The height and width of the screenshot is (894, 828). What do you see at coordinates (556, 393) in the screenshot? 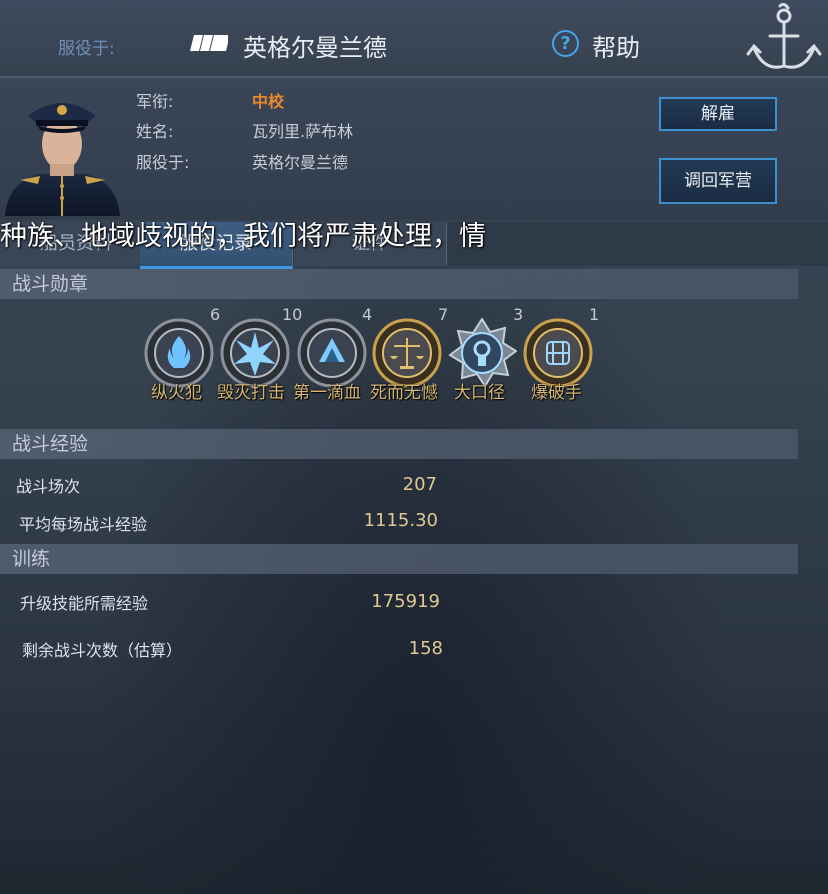
I see `medal-name: 爆破手` at bounding box center [556, 393].